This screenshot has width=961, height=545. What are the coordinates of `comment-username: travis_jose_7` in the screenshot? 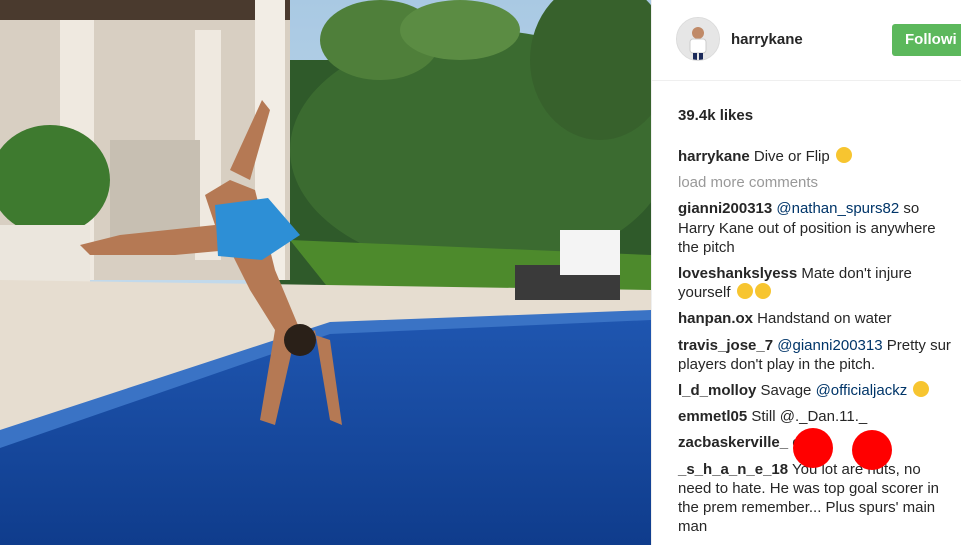 It's located at (725, 345).